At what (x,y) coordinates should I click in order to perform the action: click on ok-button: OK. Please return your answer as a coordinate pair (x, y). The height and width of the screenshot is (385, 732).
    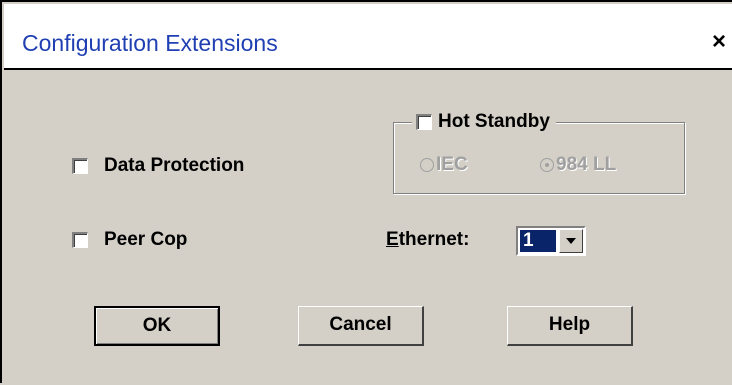
    Looking at the image, I should click on (157, 326).